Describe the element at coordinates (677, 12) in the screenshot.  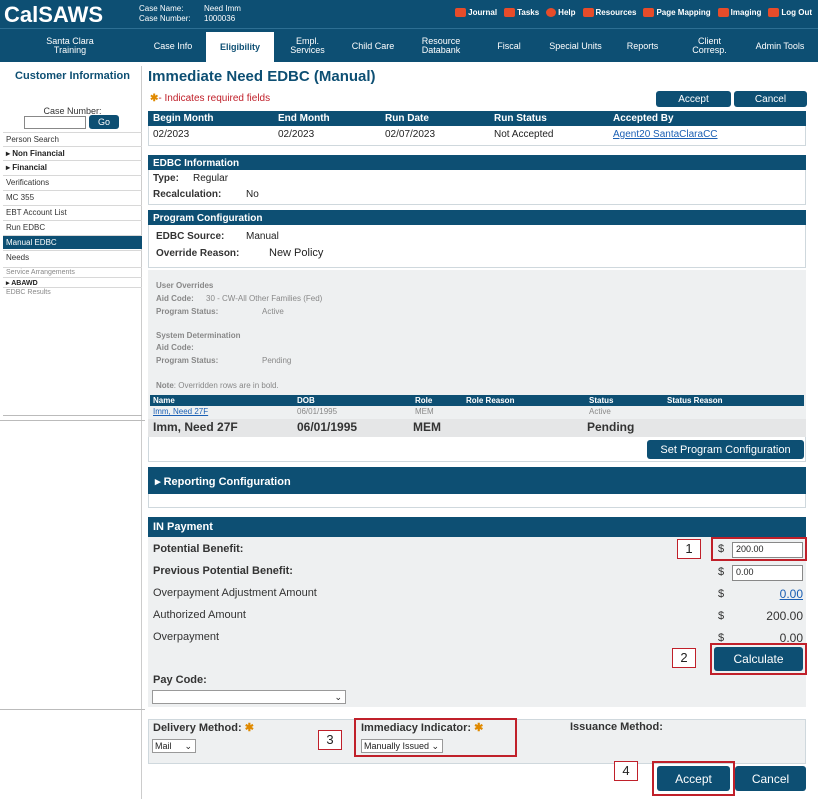
I see `page-mapping-link: Page Mapping` at that location.